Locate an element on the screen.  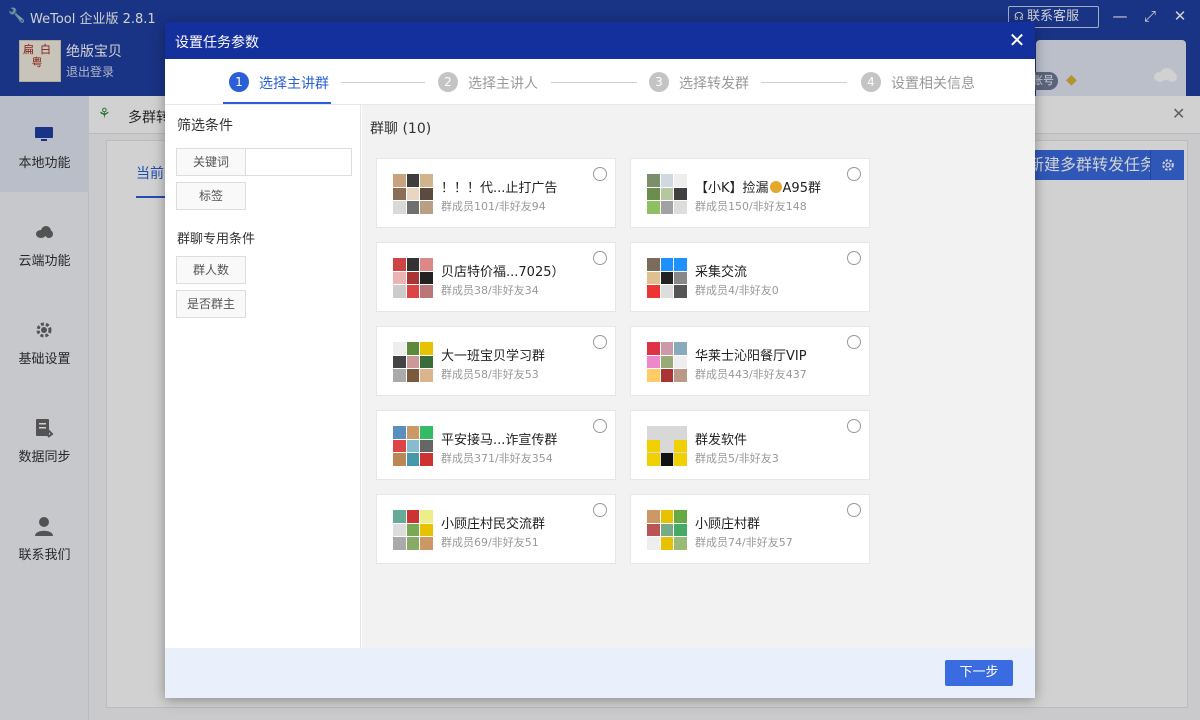
filter-panel: 筛选条件 关键词 标签 群聊专用条件 群人数 是否群主 is located at coordinates (263, 376).